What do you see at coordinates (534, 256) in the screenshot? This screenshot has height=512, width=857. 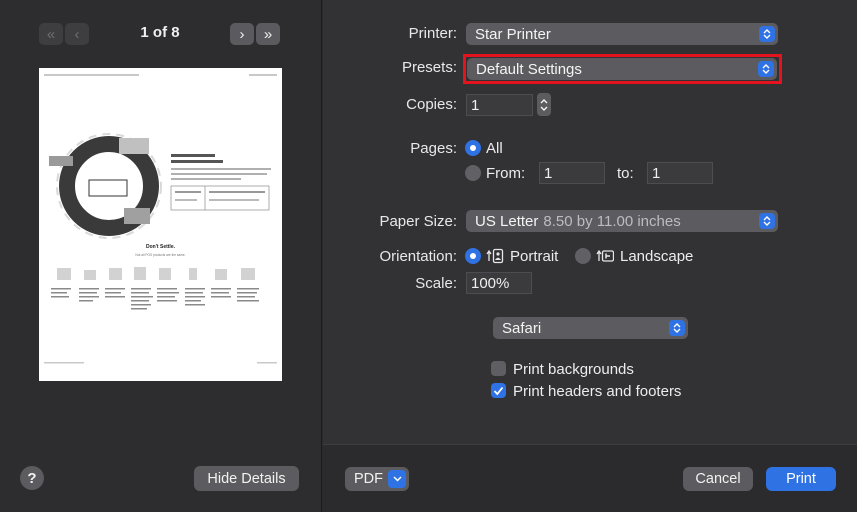 I see `orientation-portrait-label: Portrait` at bounding box center [534, 256].